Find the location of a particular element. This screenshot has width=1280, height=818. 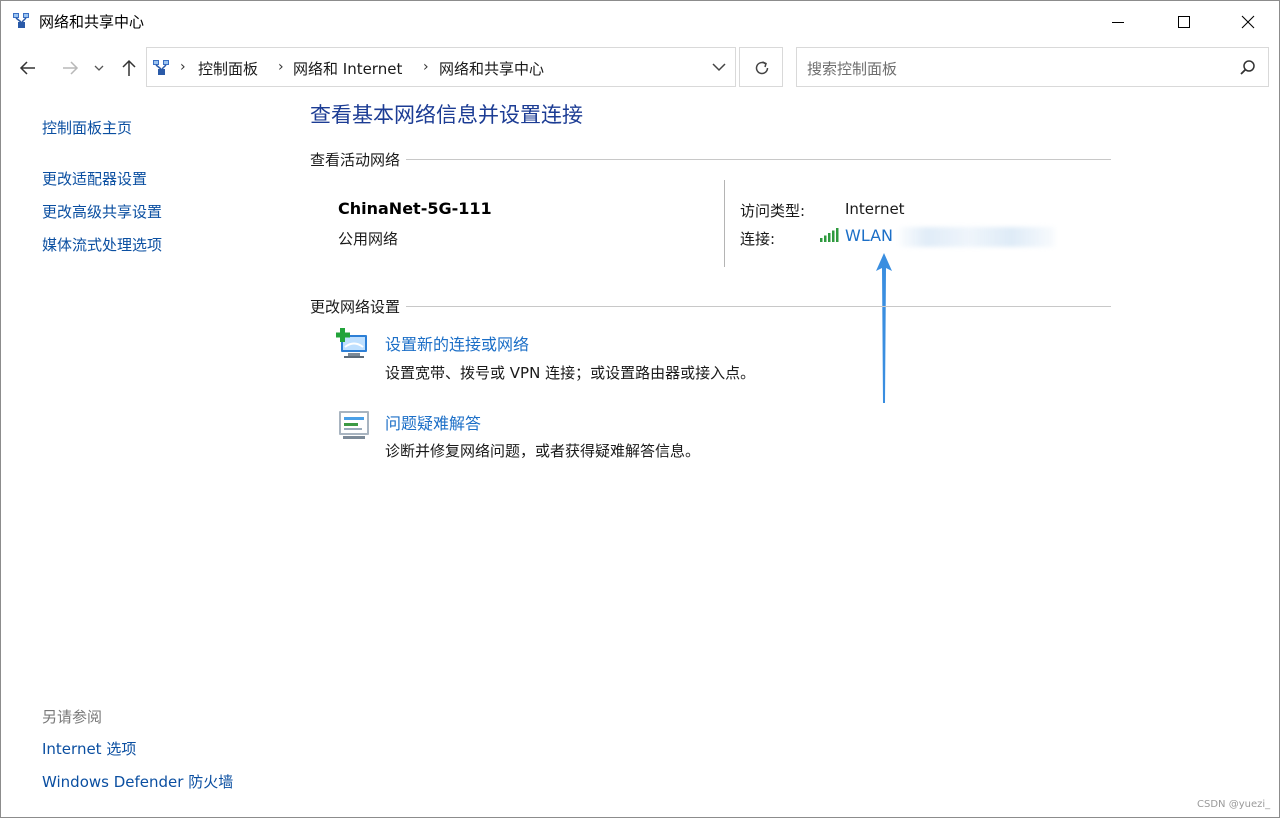

wlan-connection-link: WLAN is located at coordinates (869, 235).